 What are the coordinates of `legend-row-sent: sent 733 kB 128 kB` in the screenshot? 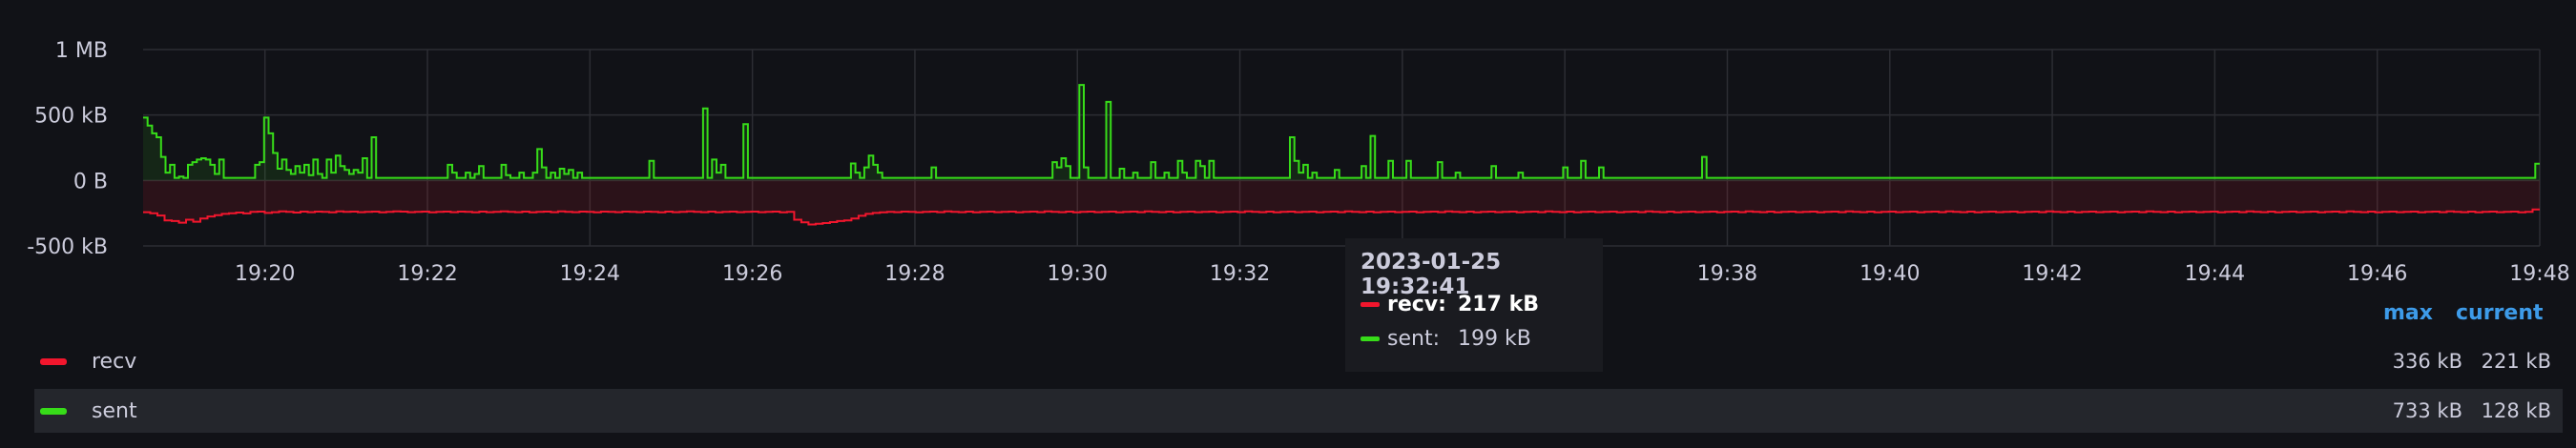 It's located at (1298, 411).